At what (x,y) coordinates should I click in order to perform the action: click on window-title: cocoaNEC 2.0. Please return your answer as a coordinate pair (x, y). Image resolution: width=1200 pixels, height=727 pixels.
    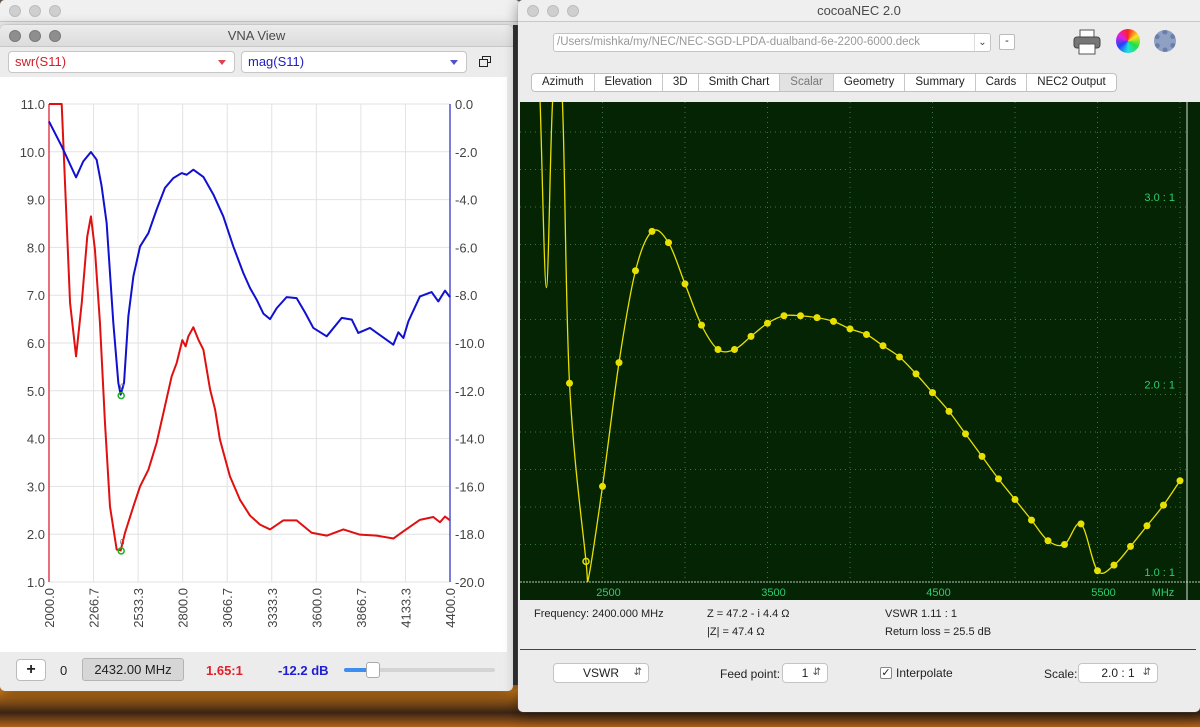
    Looking at the image, I should click on (859, 10).